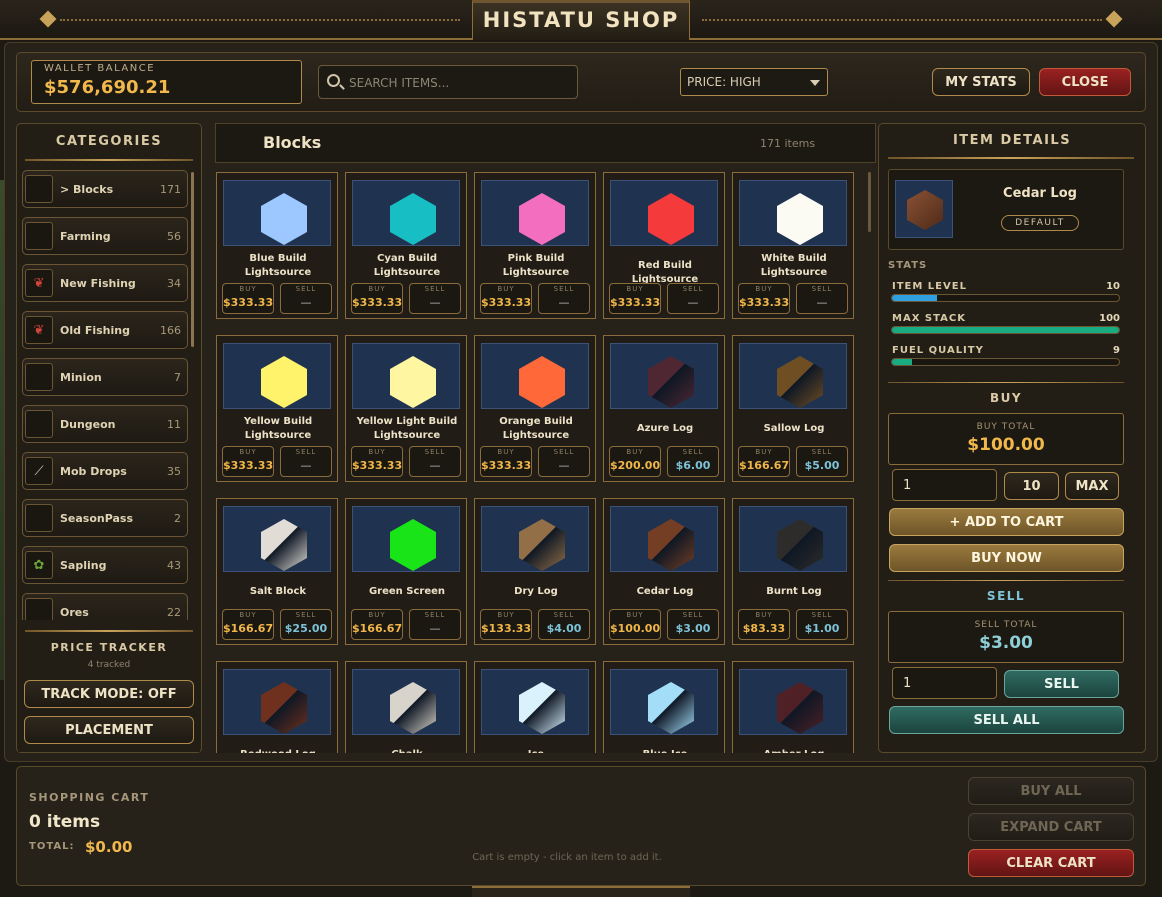 This screenshot has height=897, width=1162. Describe the element at coordinates (109, 694) in the screenshot. I see `track-mode-button: TRACK MODE: OFF` at that location.